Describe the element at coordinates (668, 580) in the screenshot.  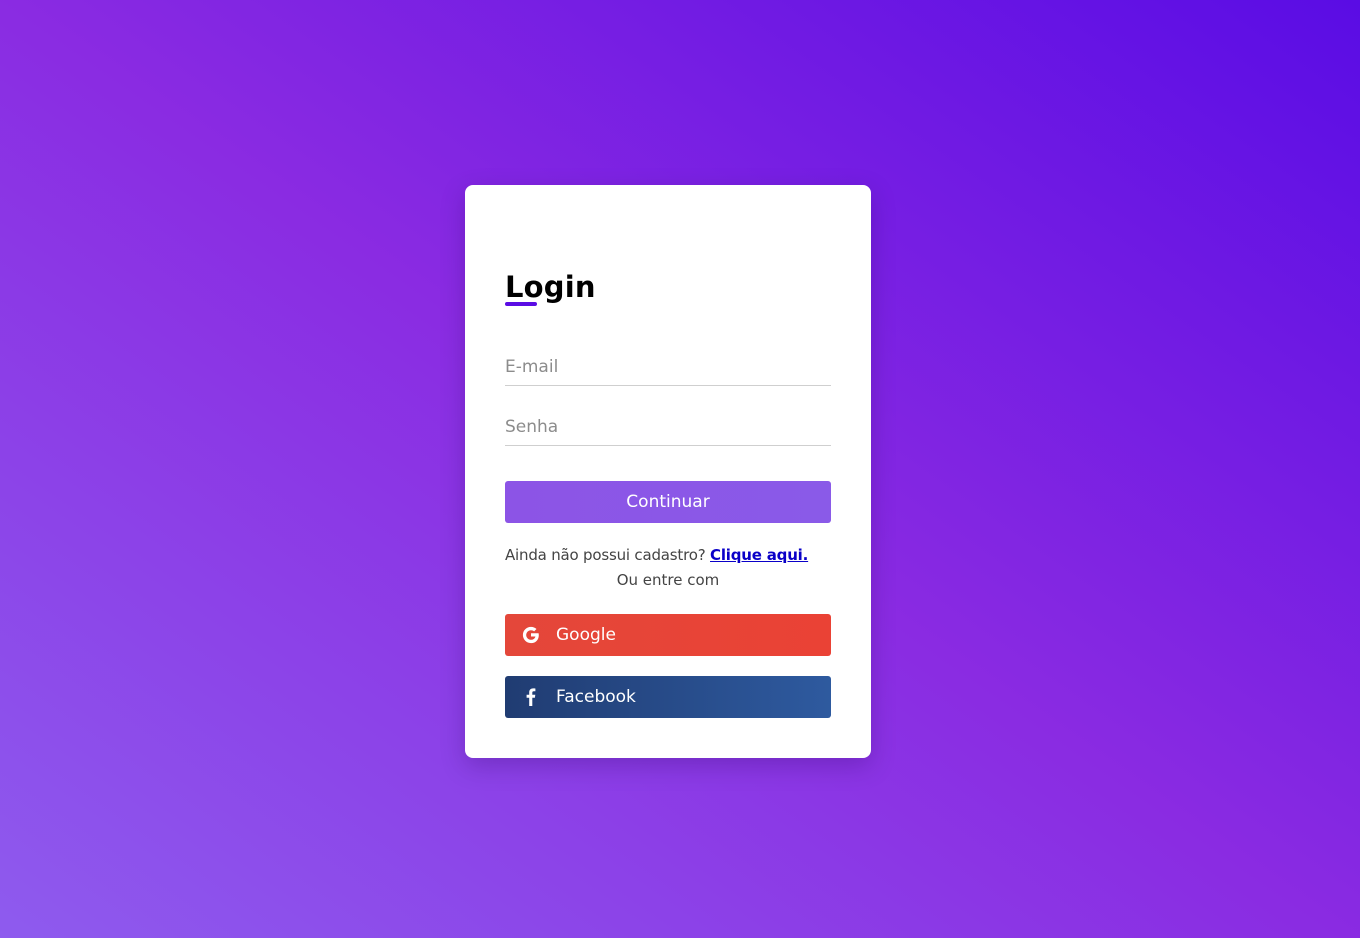
I see `or-text: Ou entre com` at that location.